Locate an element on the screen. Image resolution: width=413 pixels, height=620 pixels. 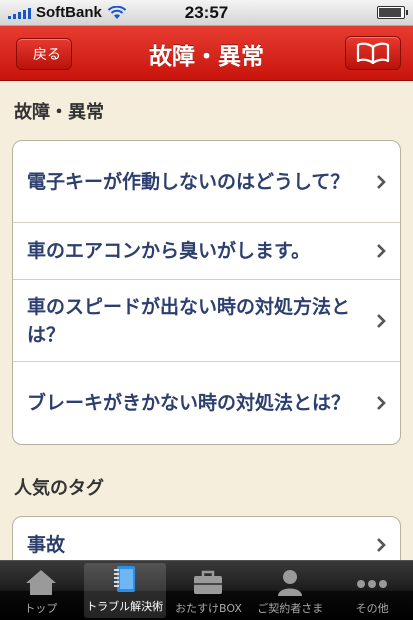
list-item-label: ブレーキがきかない時の対処法とは？ is located at coordinates (189, 403).